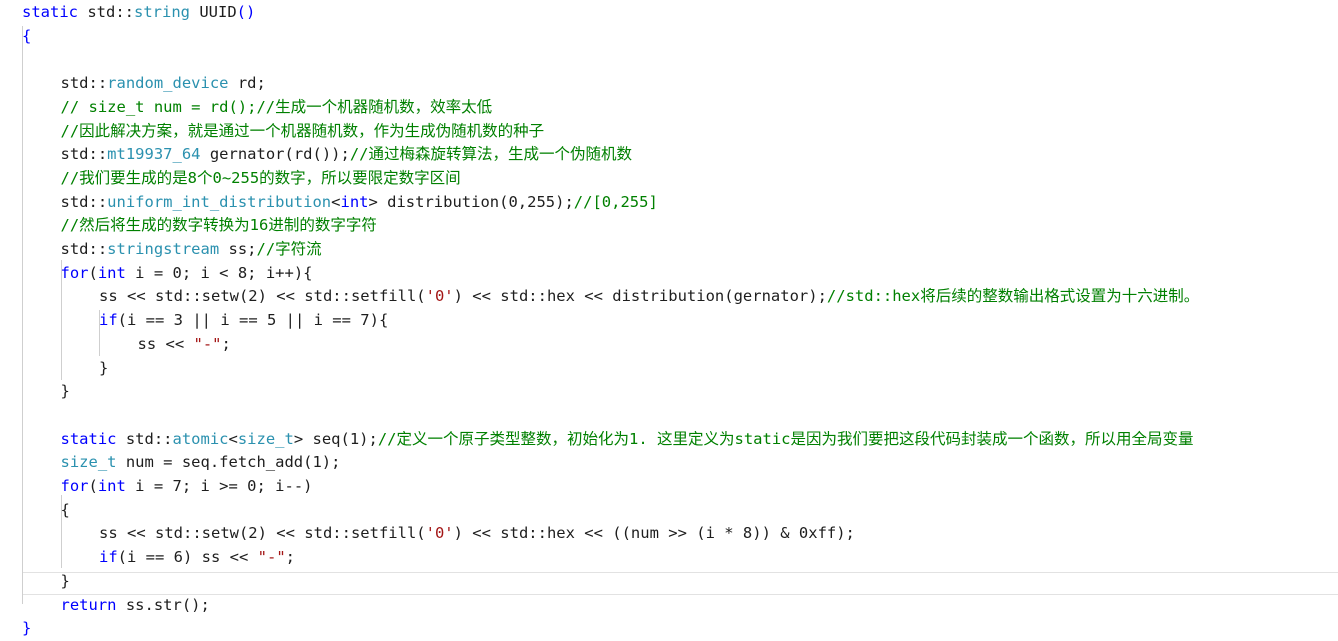 The image size is (1338, 641). I want to click on code-token: stringstream, so click(163, 249).